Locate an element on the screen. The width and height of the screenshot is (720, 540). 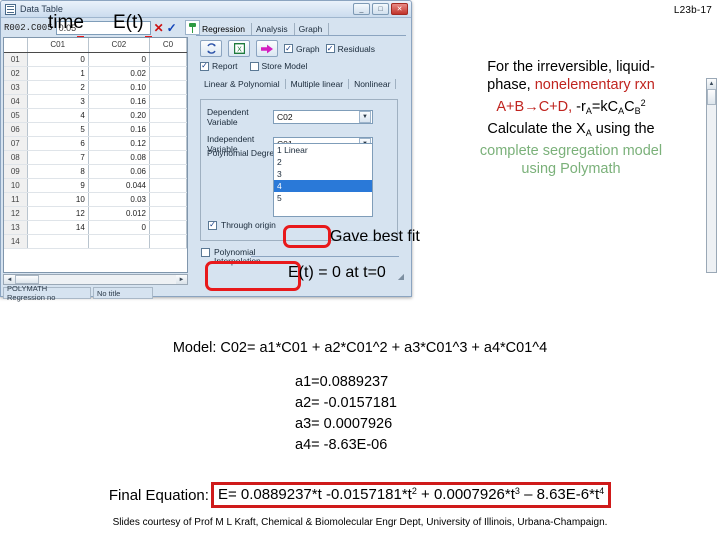
table-row: 08 7 0.08 is located at coordinates (95, 157).